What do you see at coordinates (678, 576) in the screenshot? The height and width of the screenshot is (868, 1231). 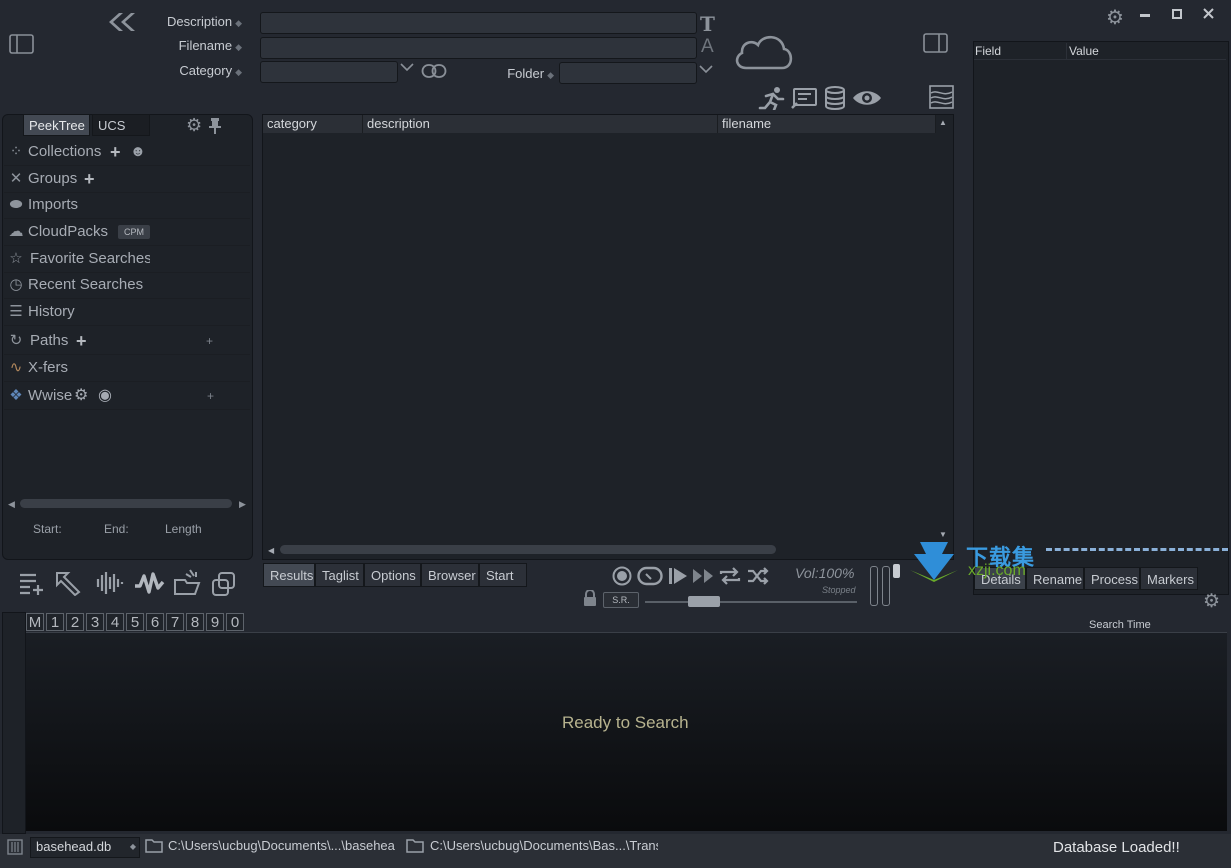 I see `play-icon` at bounding box center [678, 576].